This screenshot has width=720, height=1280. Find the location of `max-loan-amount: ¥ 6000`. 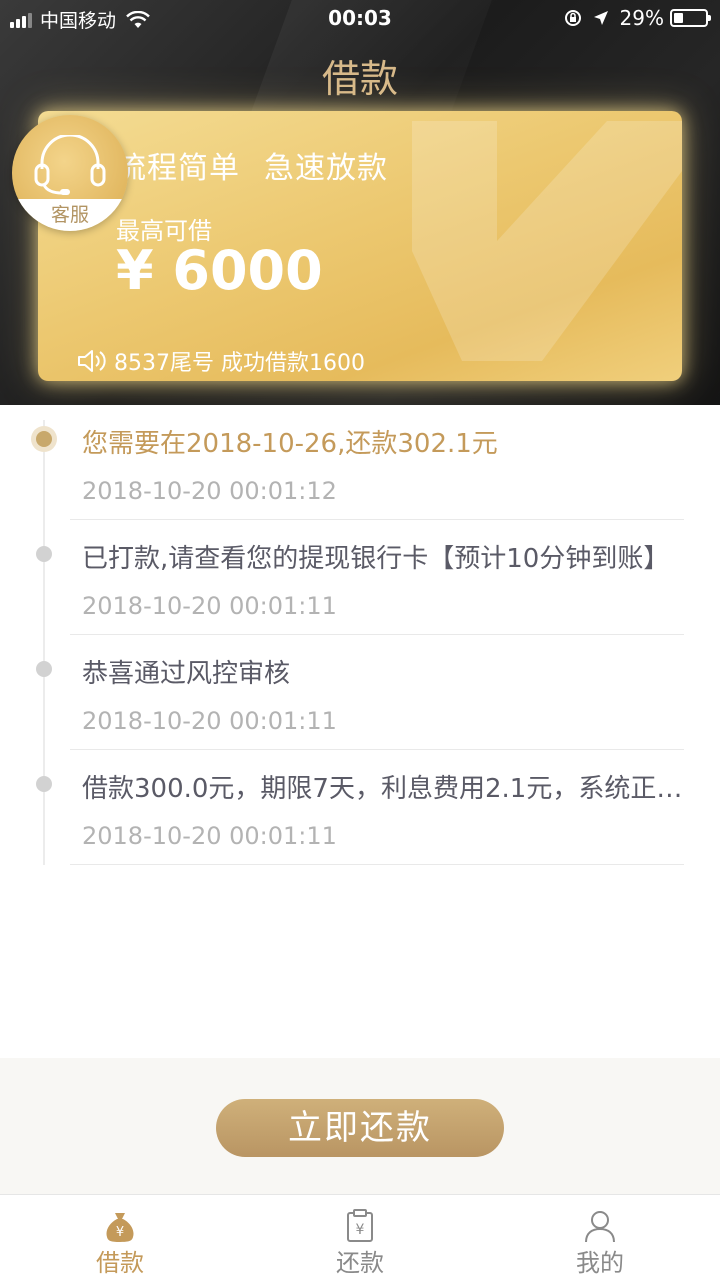

max-loan-amount: ¥ 6000 is located at coordinates (219, 270).